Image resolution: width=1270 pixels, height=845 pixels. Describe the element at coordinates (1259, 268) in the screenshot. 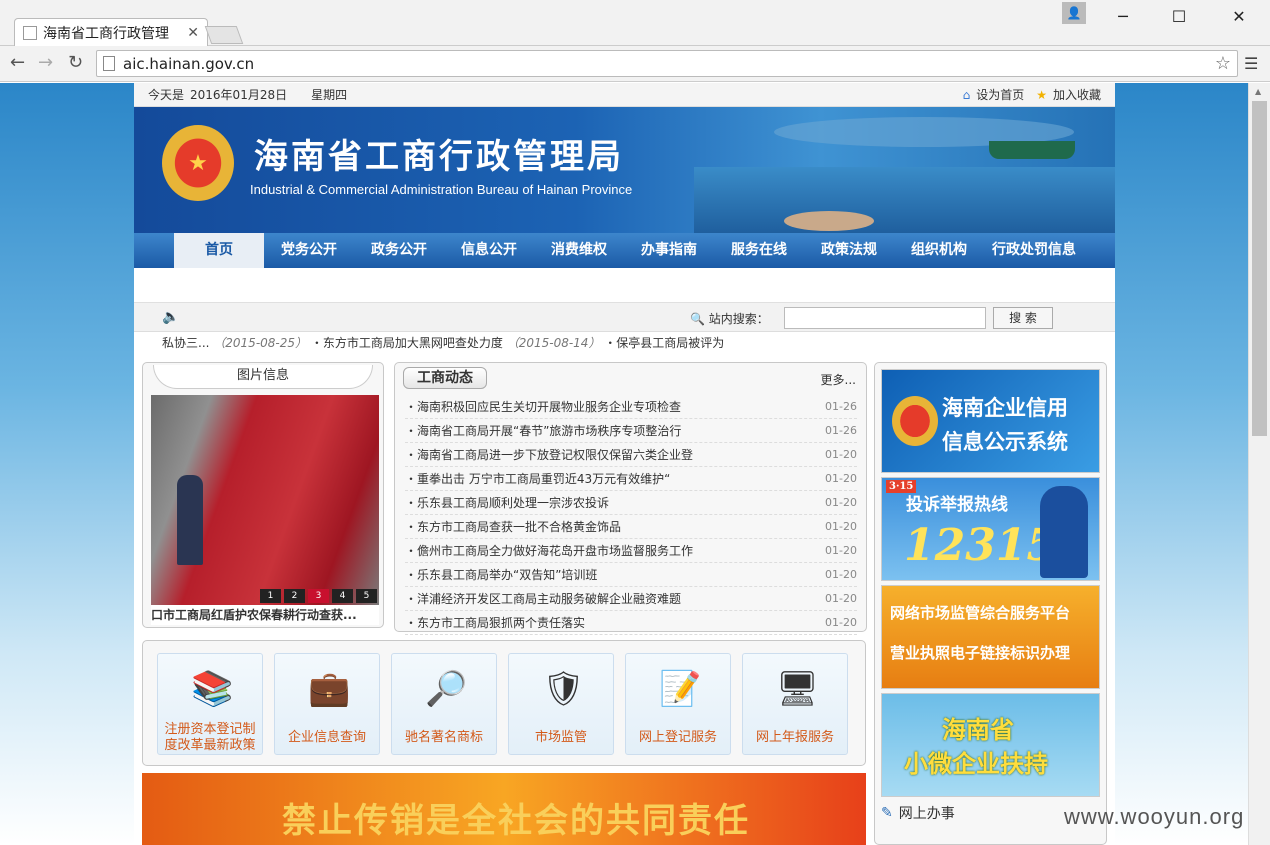

I see `scrollbar-thumb` at that location.